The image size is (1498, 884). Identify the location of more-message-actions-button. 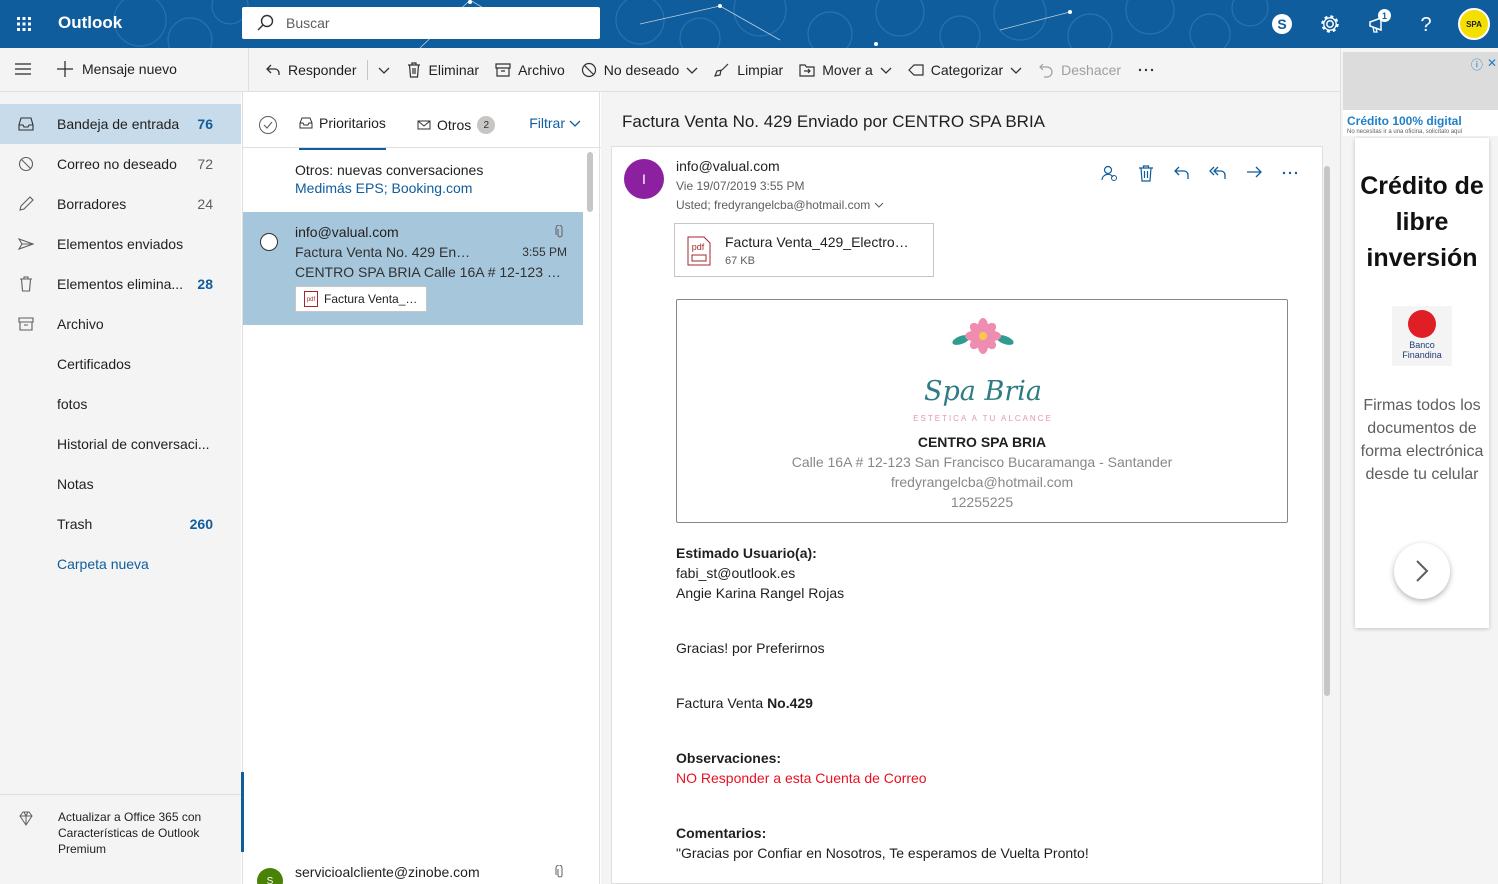
(1290, 173).